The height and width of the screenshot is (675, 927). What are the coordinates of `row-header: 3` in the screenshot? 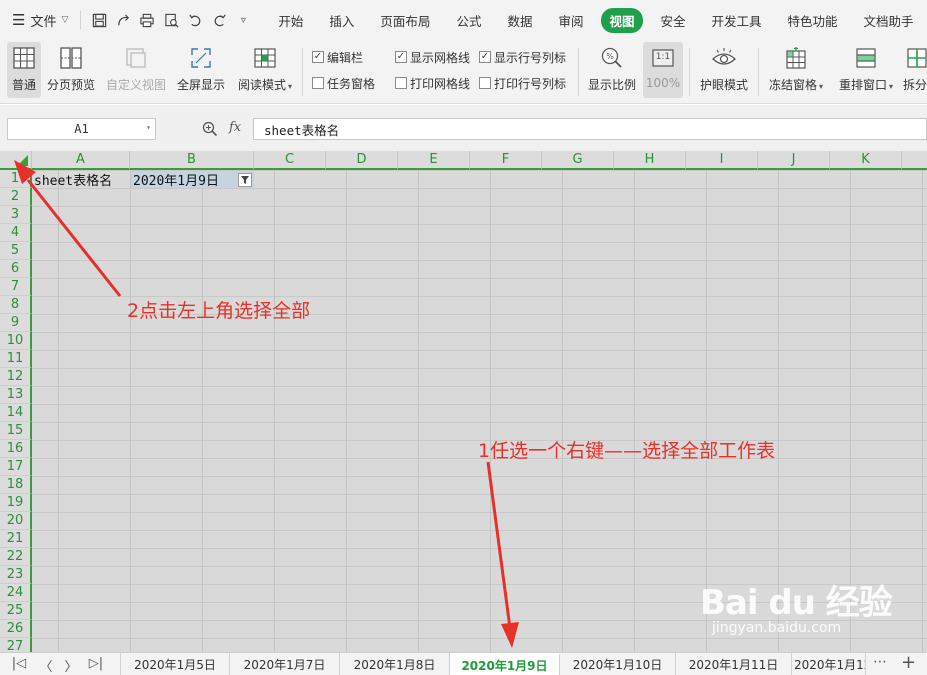 It's located at (16, 215).